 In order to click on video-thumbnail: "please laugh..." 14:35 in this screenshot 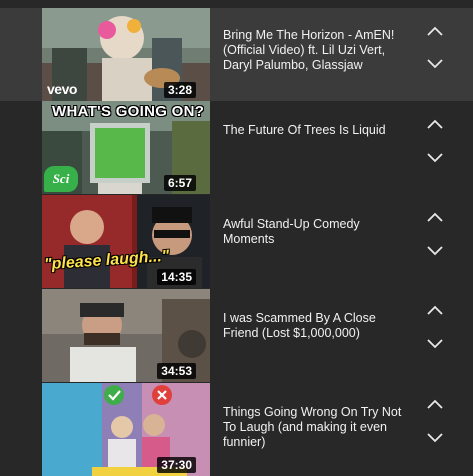, I will do `click(126, 241)`.